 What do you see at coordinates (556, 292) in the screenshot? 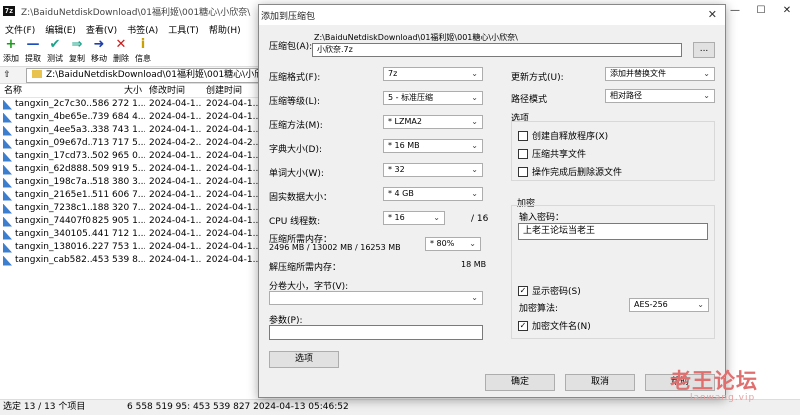
I see `show-password-label: 显示密码(S)` at bounding box center [556, 292].